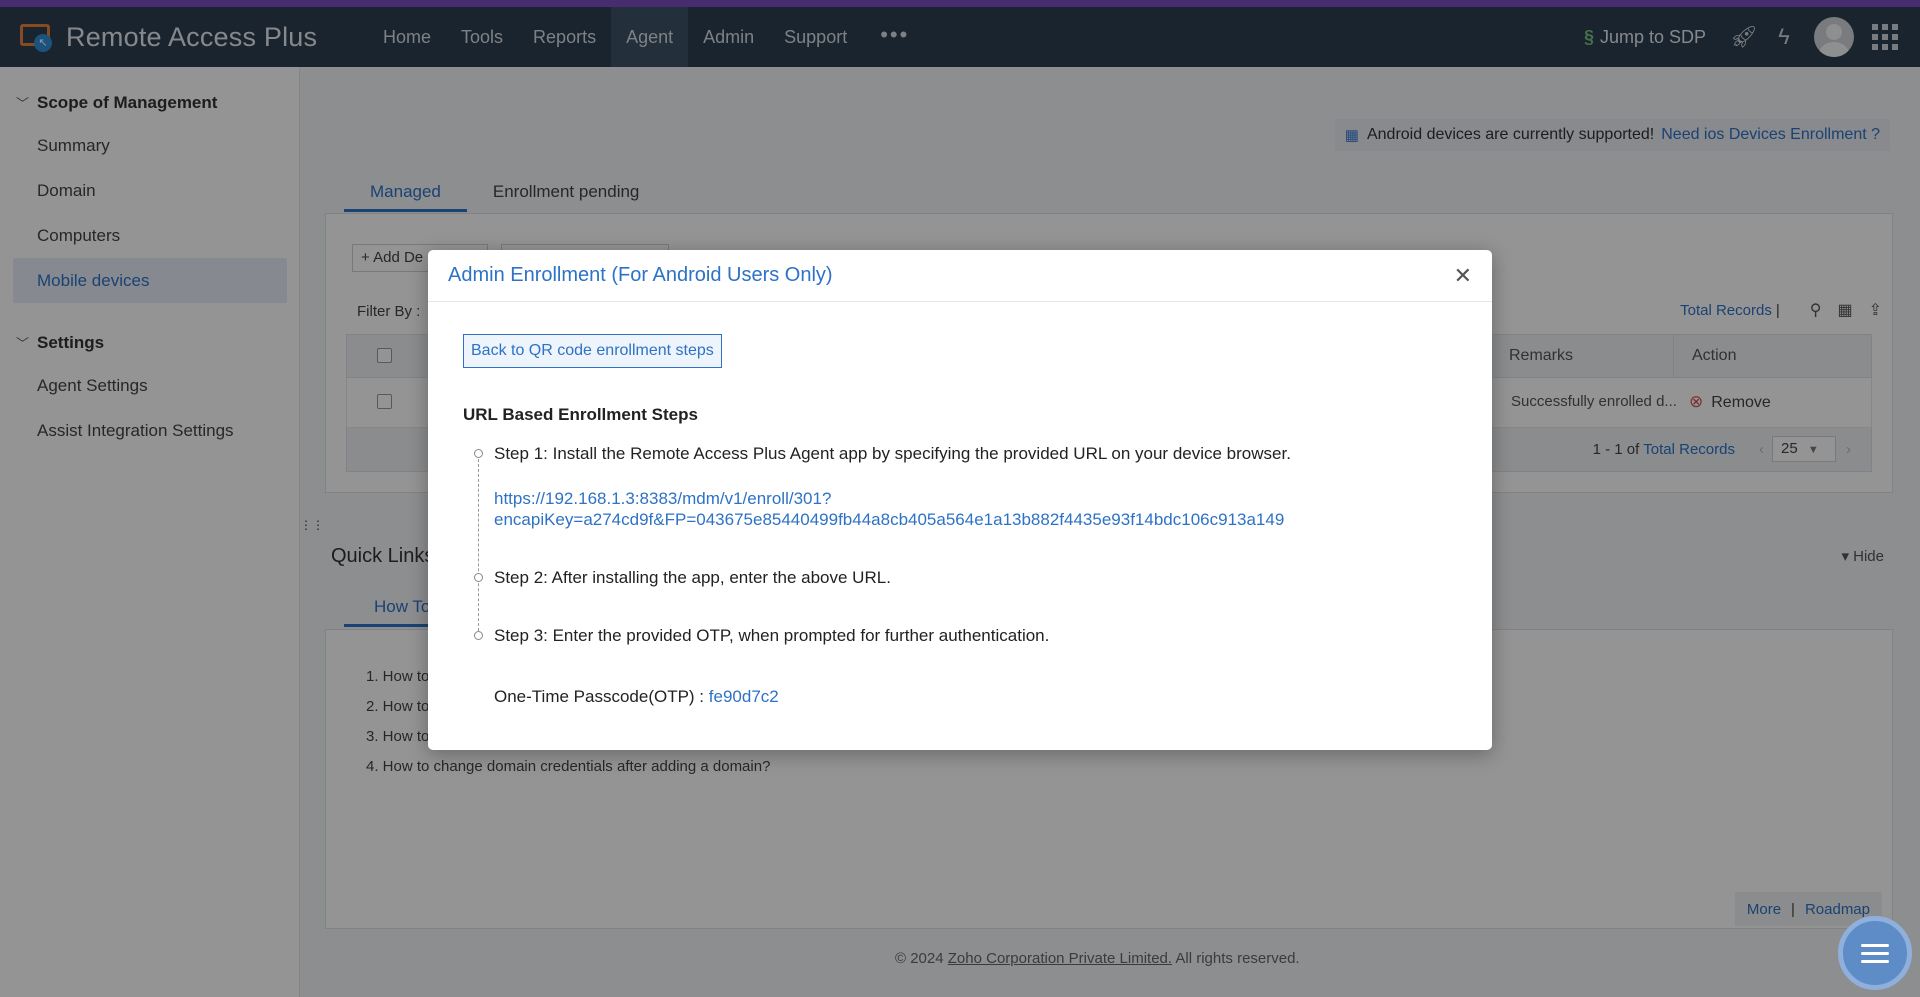  What do you see at coordinates (478, 545) in the screenshot?
I see `steps-timeline` at bounding box center [478, 545].